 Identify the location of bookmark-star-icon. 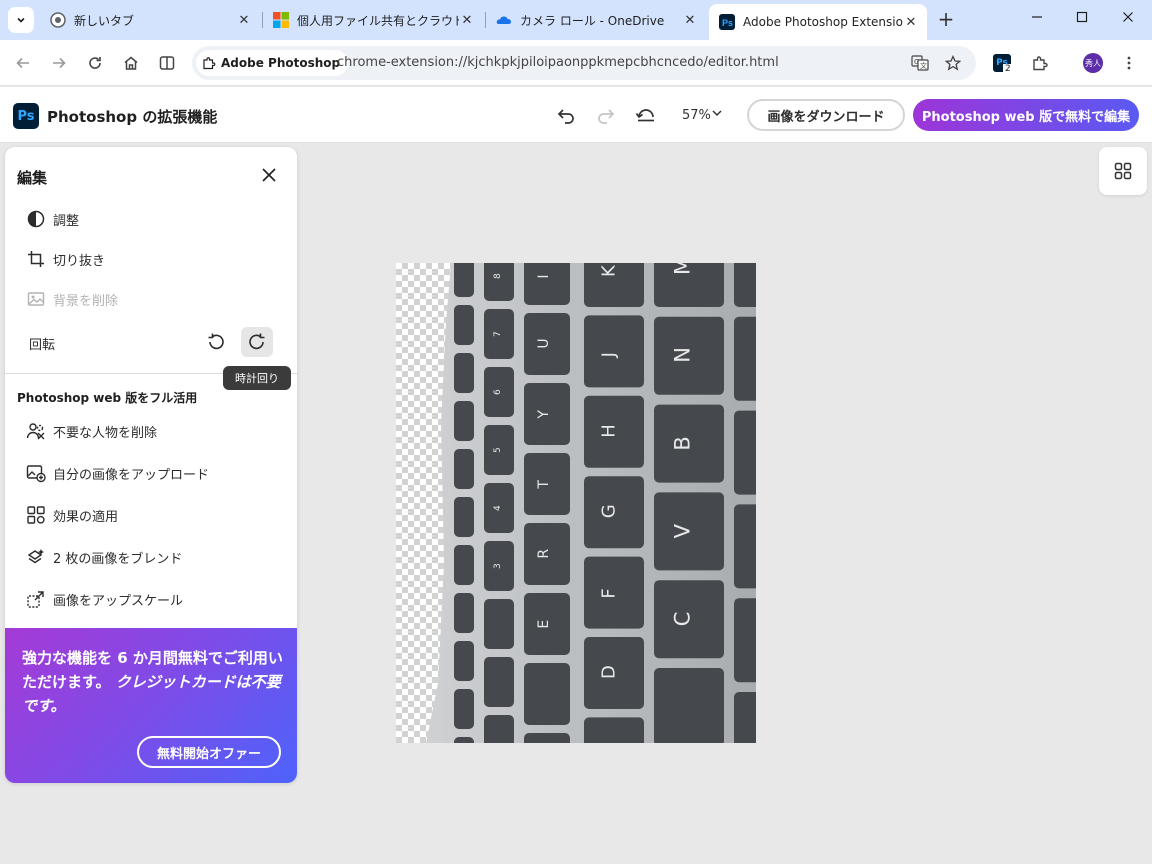
(953, 63).